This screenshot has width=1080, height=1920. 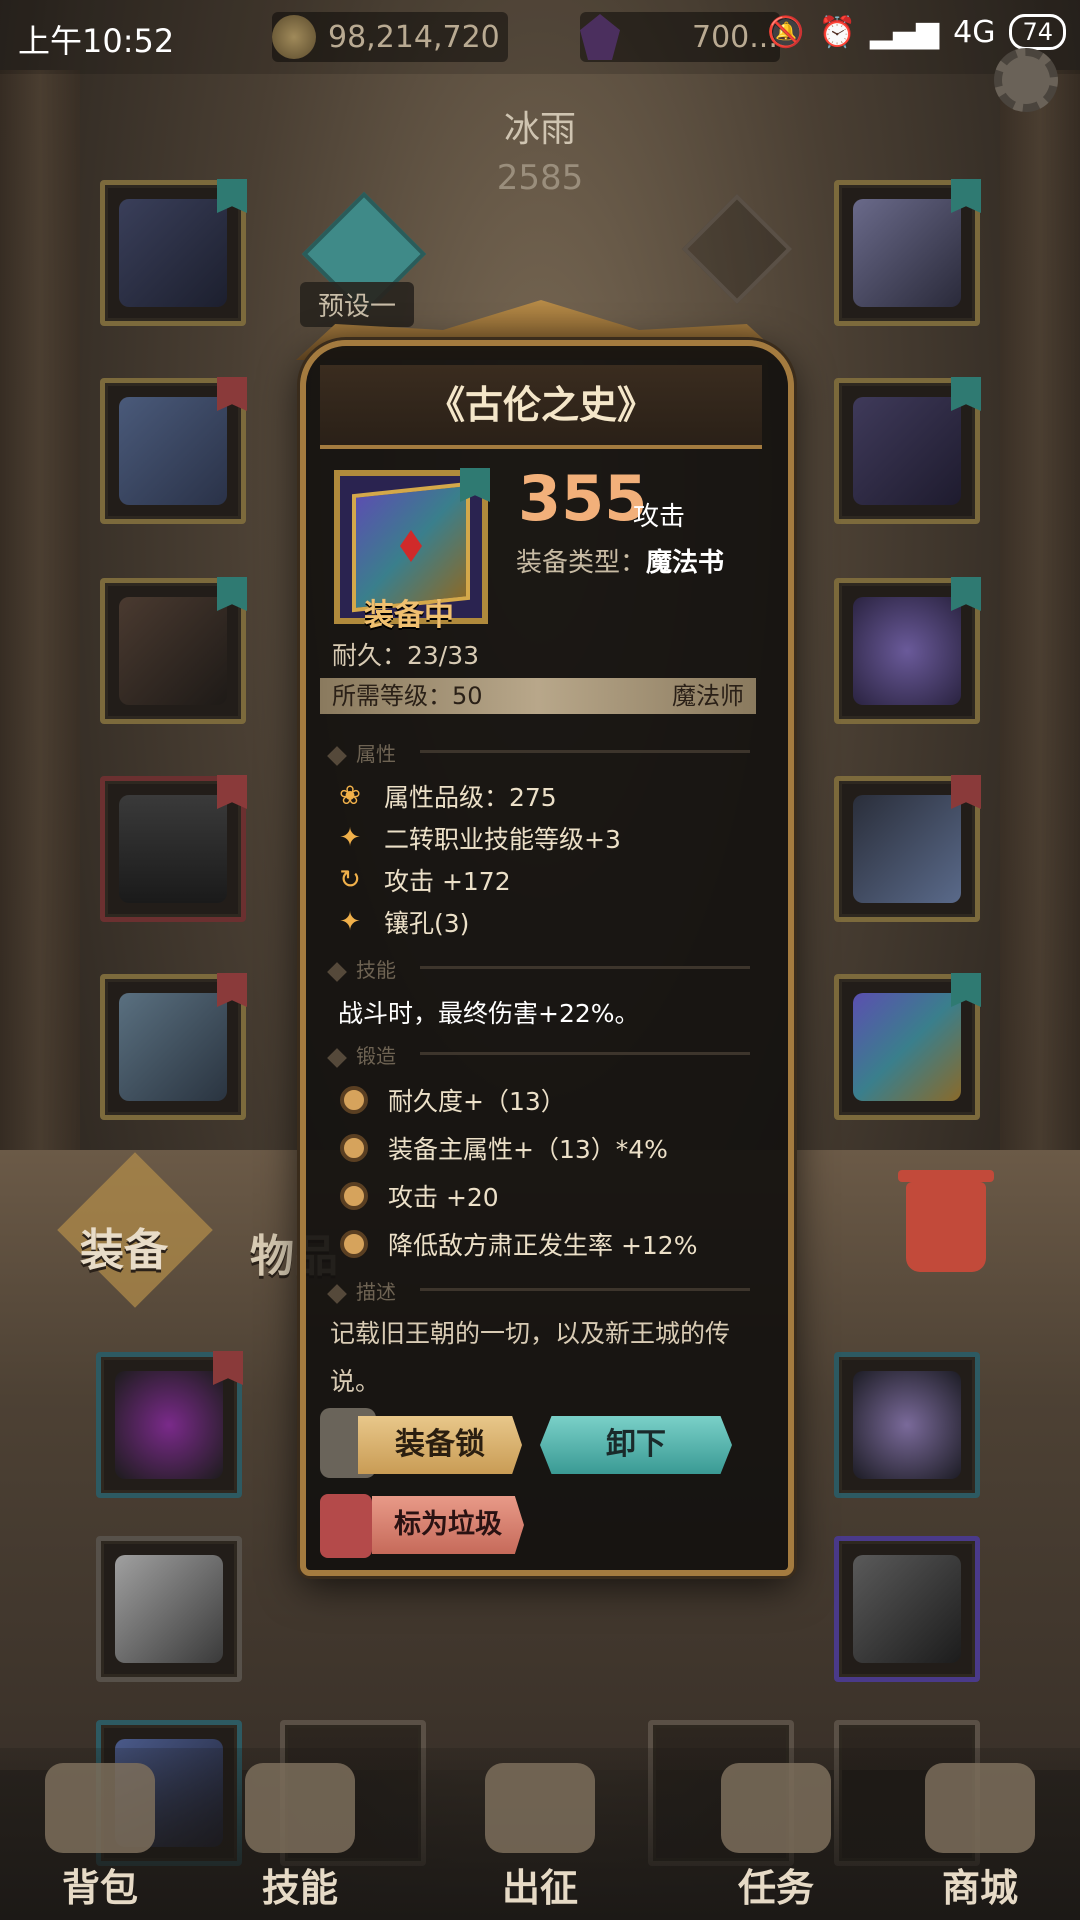 What do you see at coordinates (100, 1808) in the screenshot?
I see `backpack-icon` at bounding box center [100, 1808].